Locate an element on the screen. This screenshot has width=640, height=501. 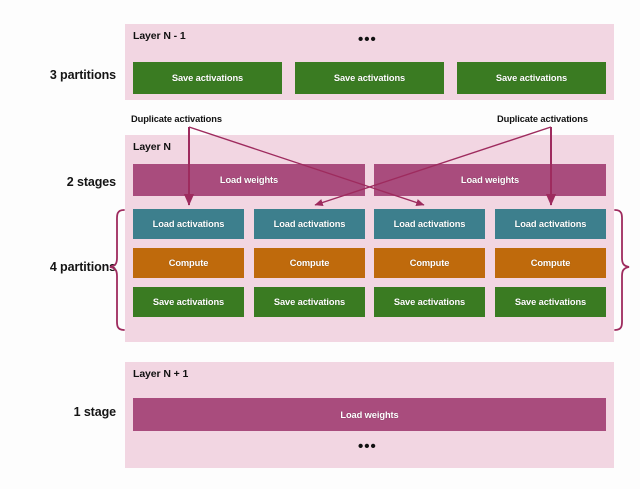
side-label-2-stages: 2 stages is located at coordinates (91, 182).